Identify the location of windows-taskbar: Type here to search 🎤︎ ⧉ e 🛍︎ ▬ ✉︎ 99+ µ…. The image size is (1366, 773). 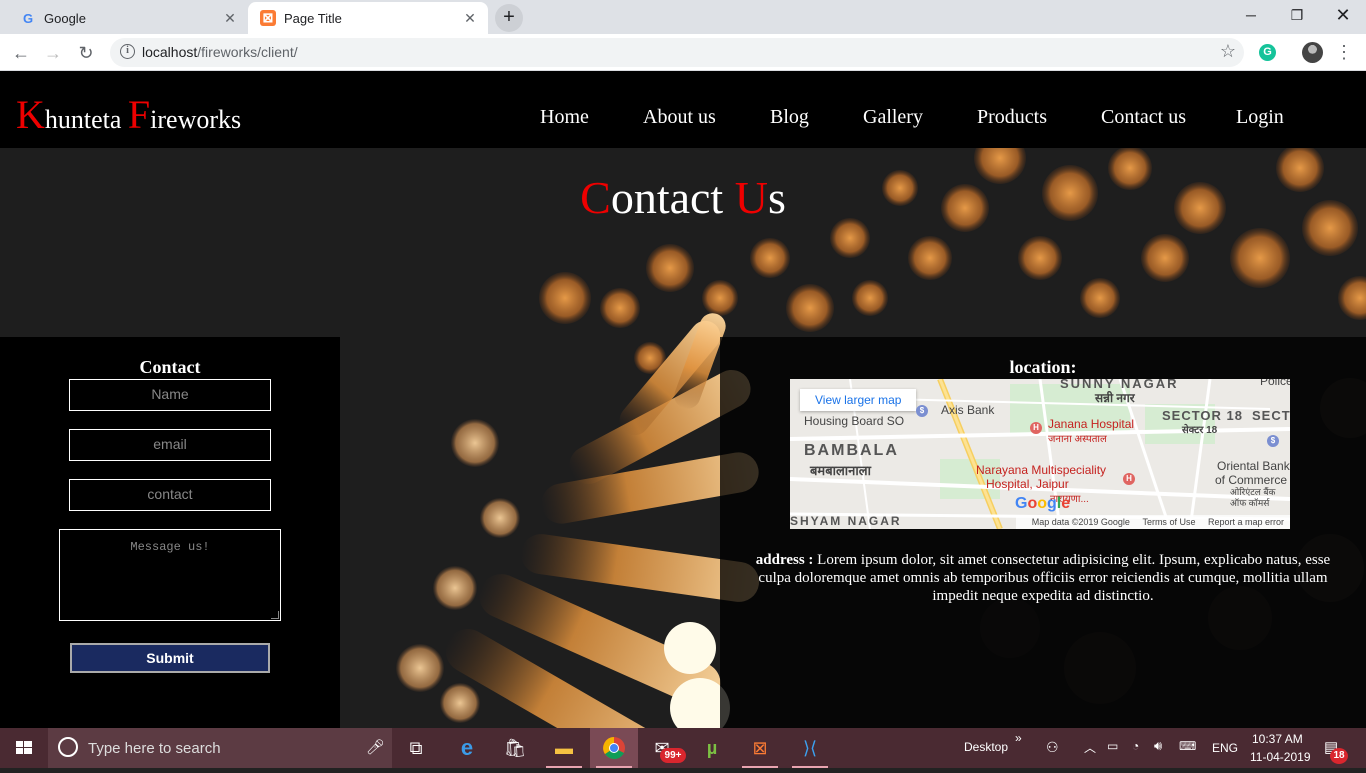
(683, 748).